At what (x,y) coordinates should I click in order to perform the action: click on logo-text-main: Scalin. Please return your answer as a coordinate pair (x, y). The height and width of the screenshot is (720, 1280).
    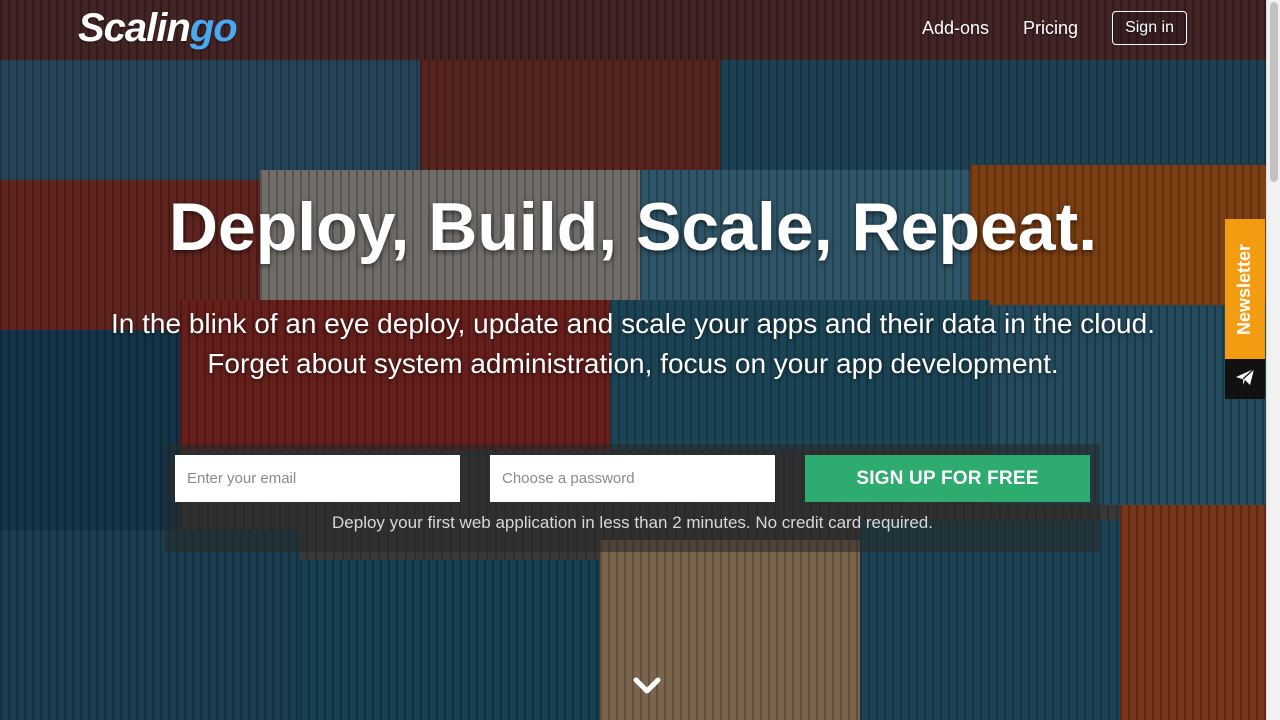
    Looking at the image, I should click on (134, 28).